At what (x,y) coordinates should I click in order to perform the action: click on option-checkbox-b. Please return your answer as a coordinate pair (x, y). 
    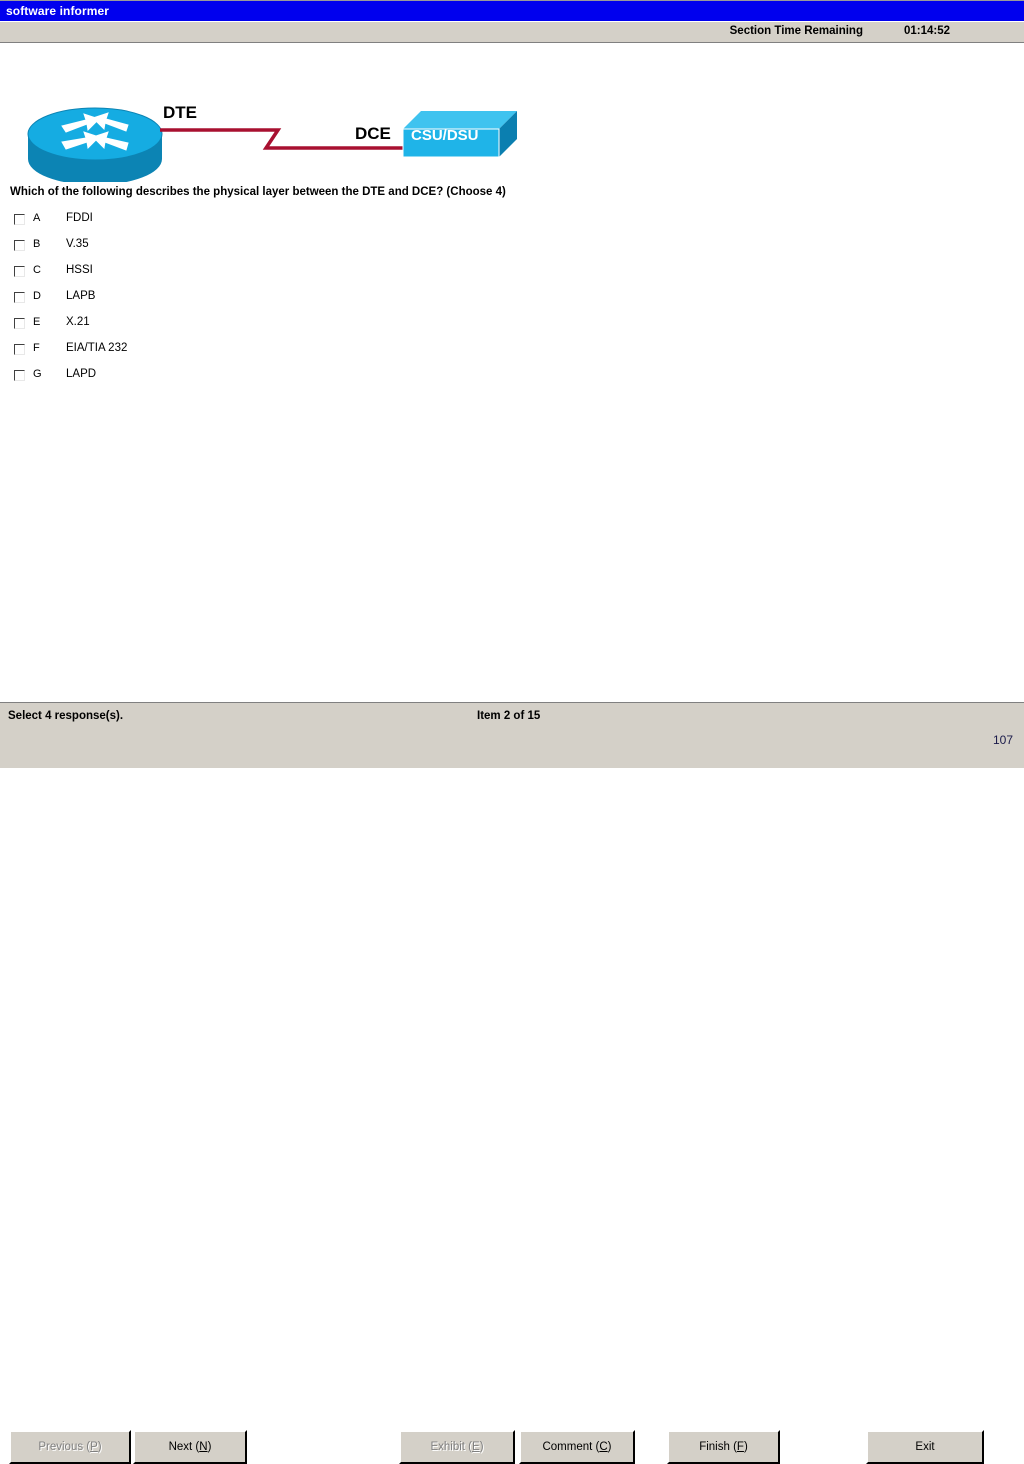
    Looking at the image, I should click on (19, 245).